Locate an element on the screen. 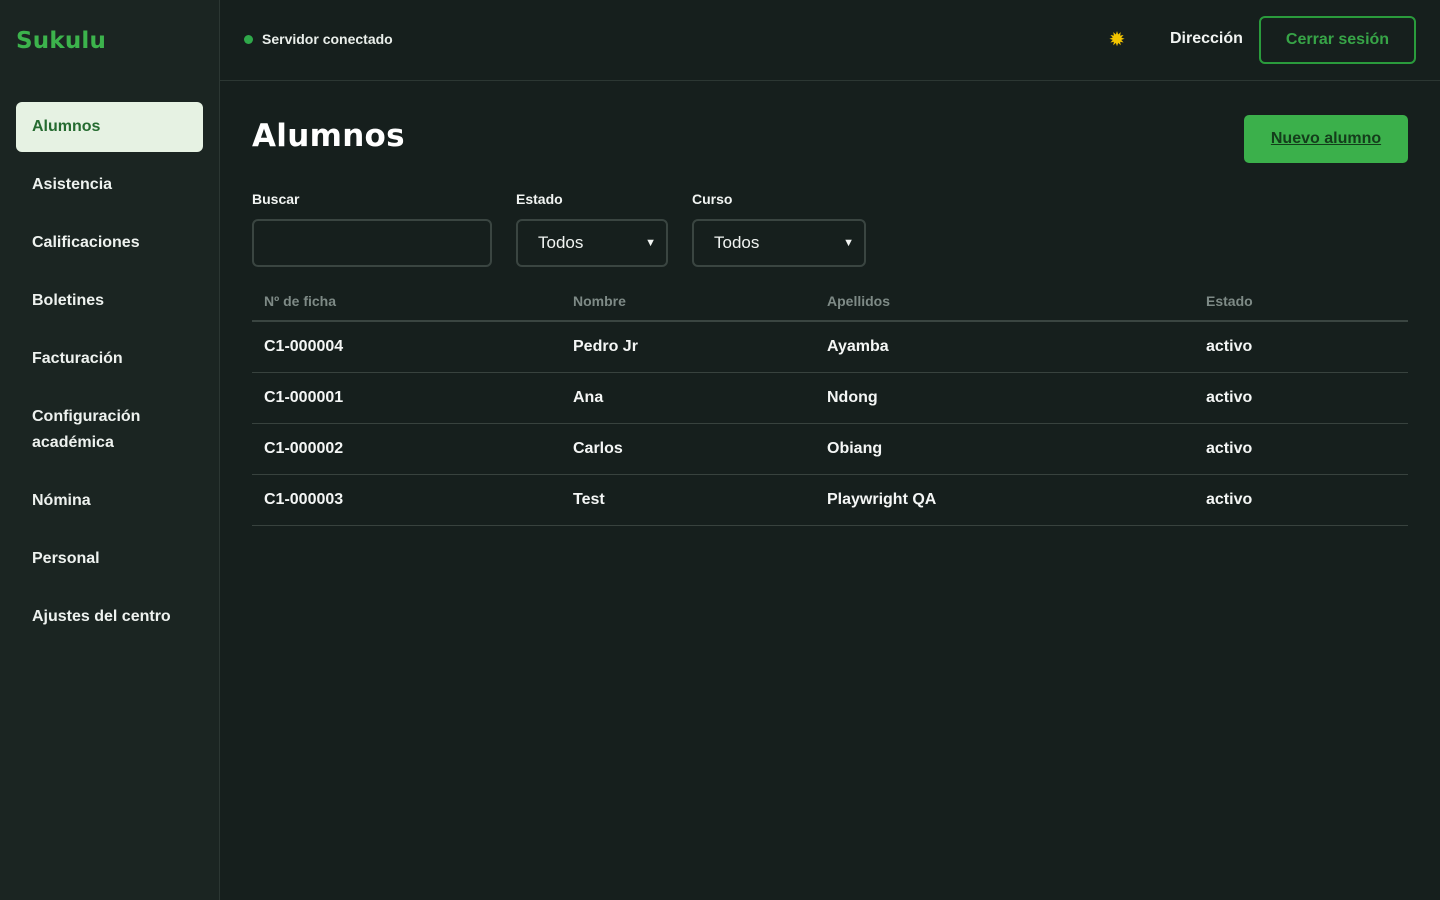 Image resolution: width=1440 pixels, height=900 pixels. sidebar-item-calificaciones: Calificaciones is located at coordinates (109, 243).